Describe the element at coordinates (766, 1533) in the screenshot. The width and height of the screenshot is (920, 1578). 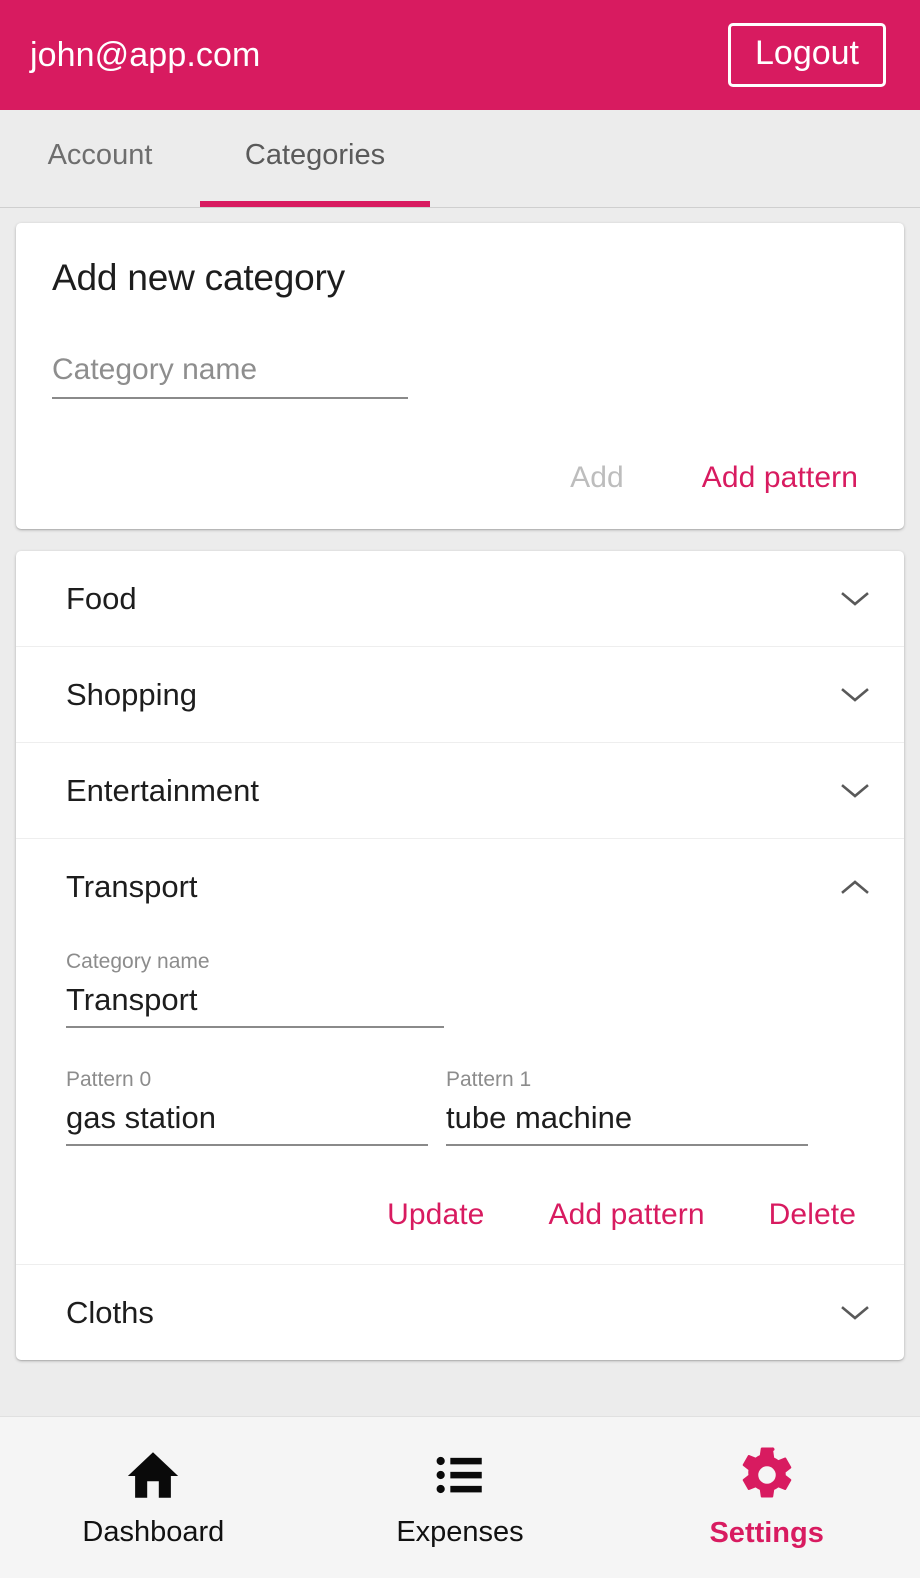
I see `nav-label-settings: Settings` at that location.